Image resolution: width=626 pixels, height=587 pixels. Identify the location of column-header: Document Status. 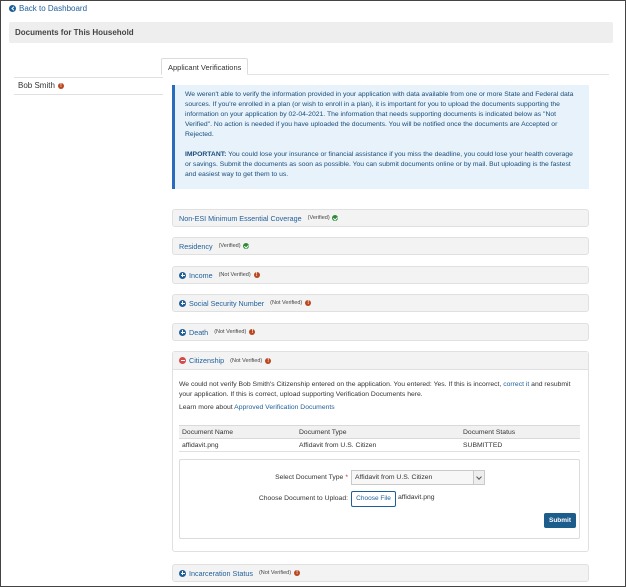
(520, 432).